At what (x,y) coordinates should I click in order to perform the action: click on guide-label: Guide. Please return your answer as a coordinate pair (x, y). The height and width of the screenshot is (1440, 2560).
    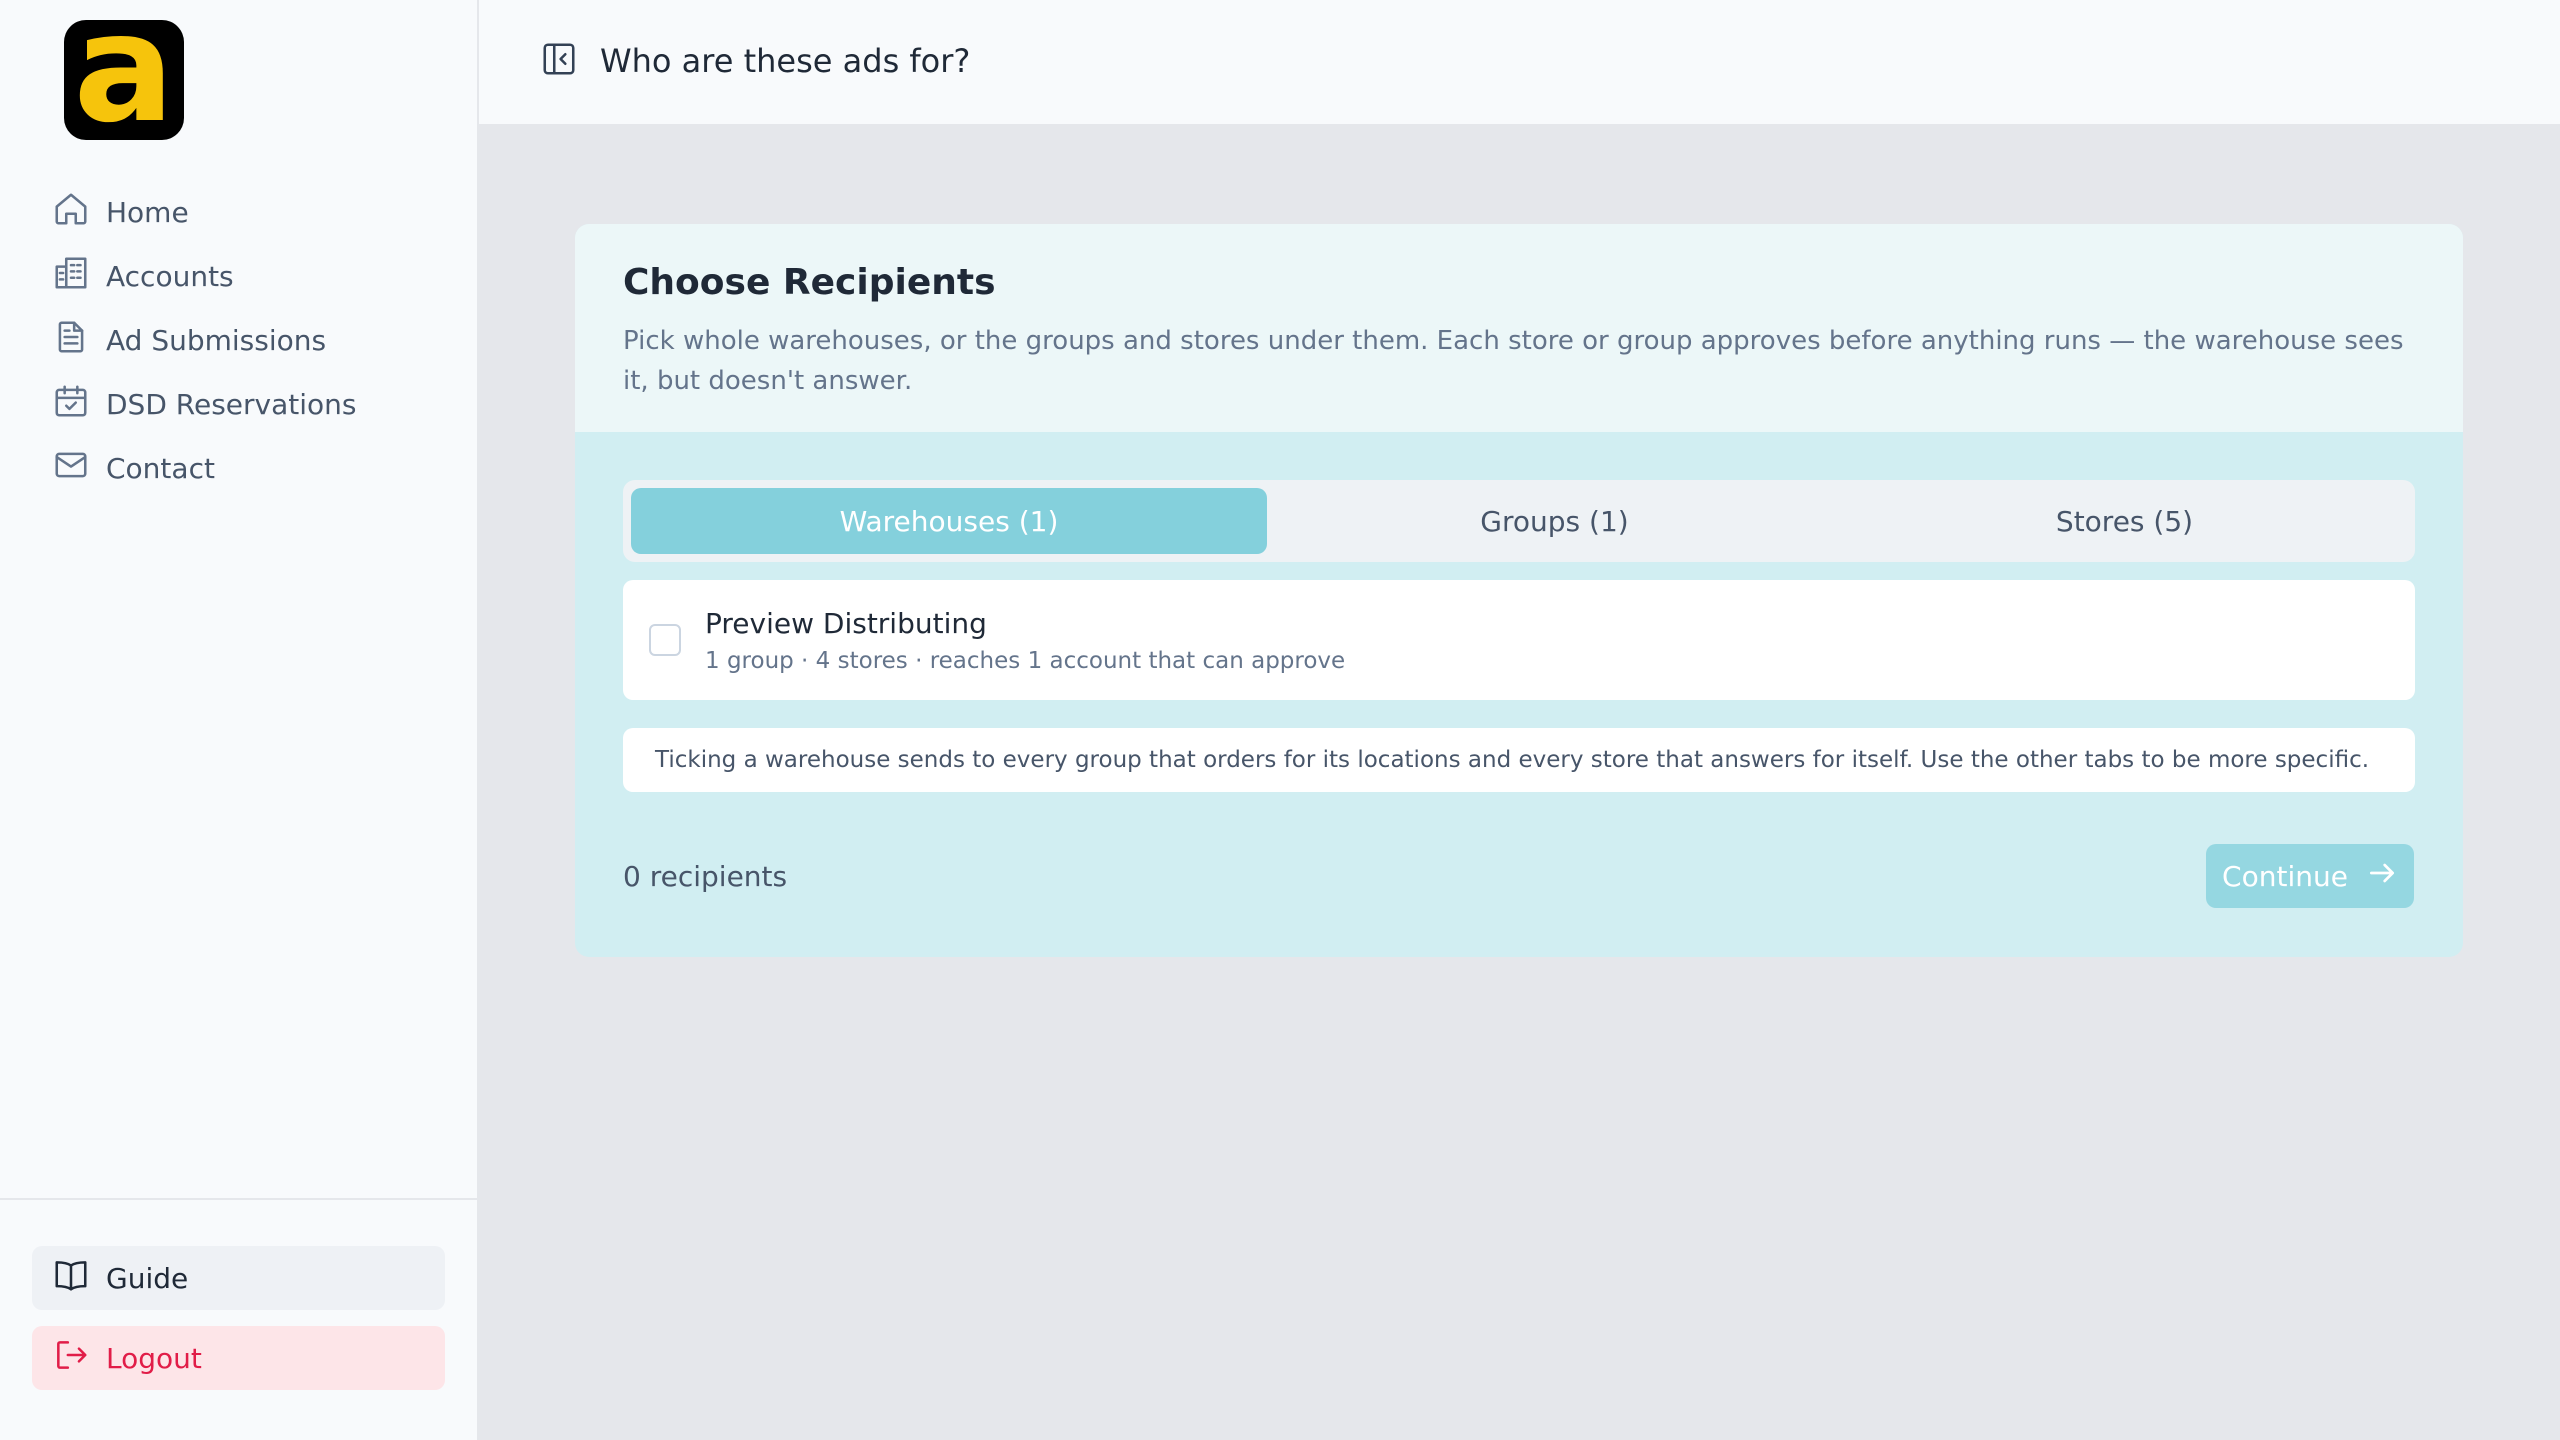
    Looking at the image, I should click on (147, 1278).